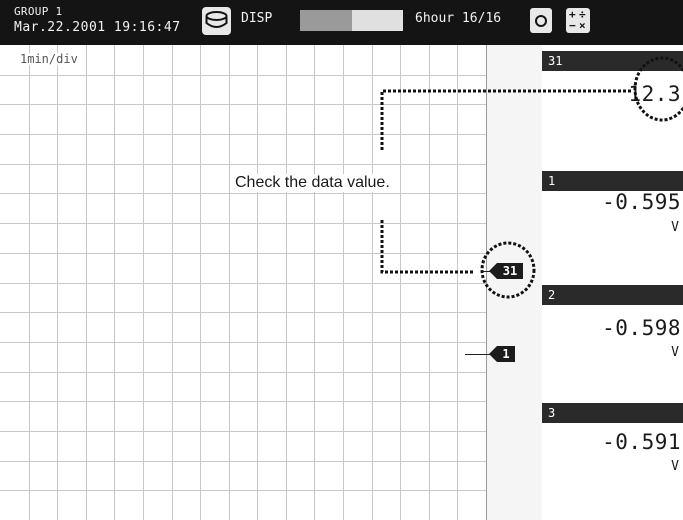  What do you see at coordinates (504, 282) in the screenshot?
I see `channel-marker-strip: 31 1` at bounding box center [504, 282].